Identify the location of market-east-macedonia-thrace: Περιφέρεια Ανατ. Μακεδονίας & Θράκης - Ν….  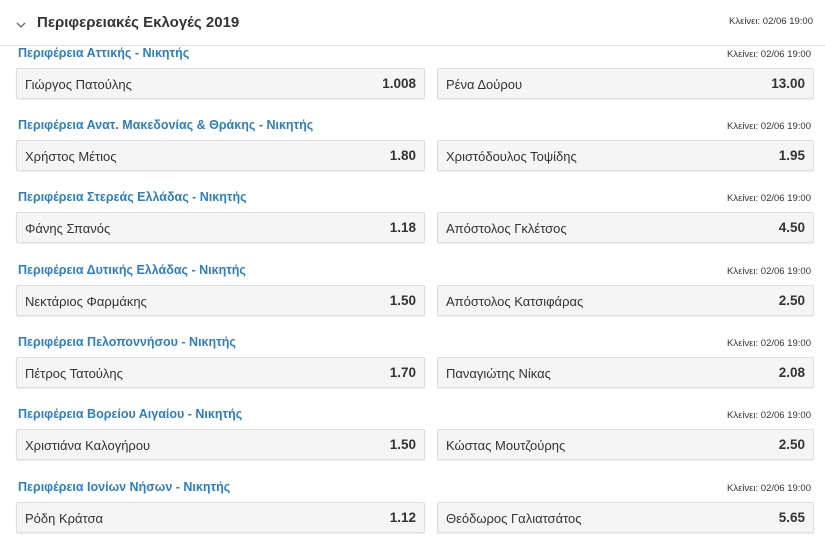
(412, 154).